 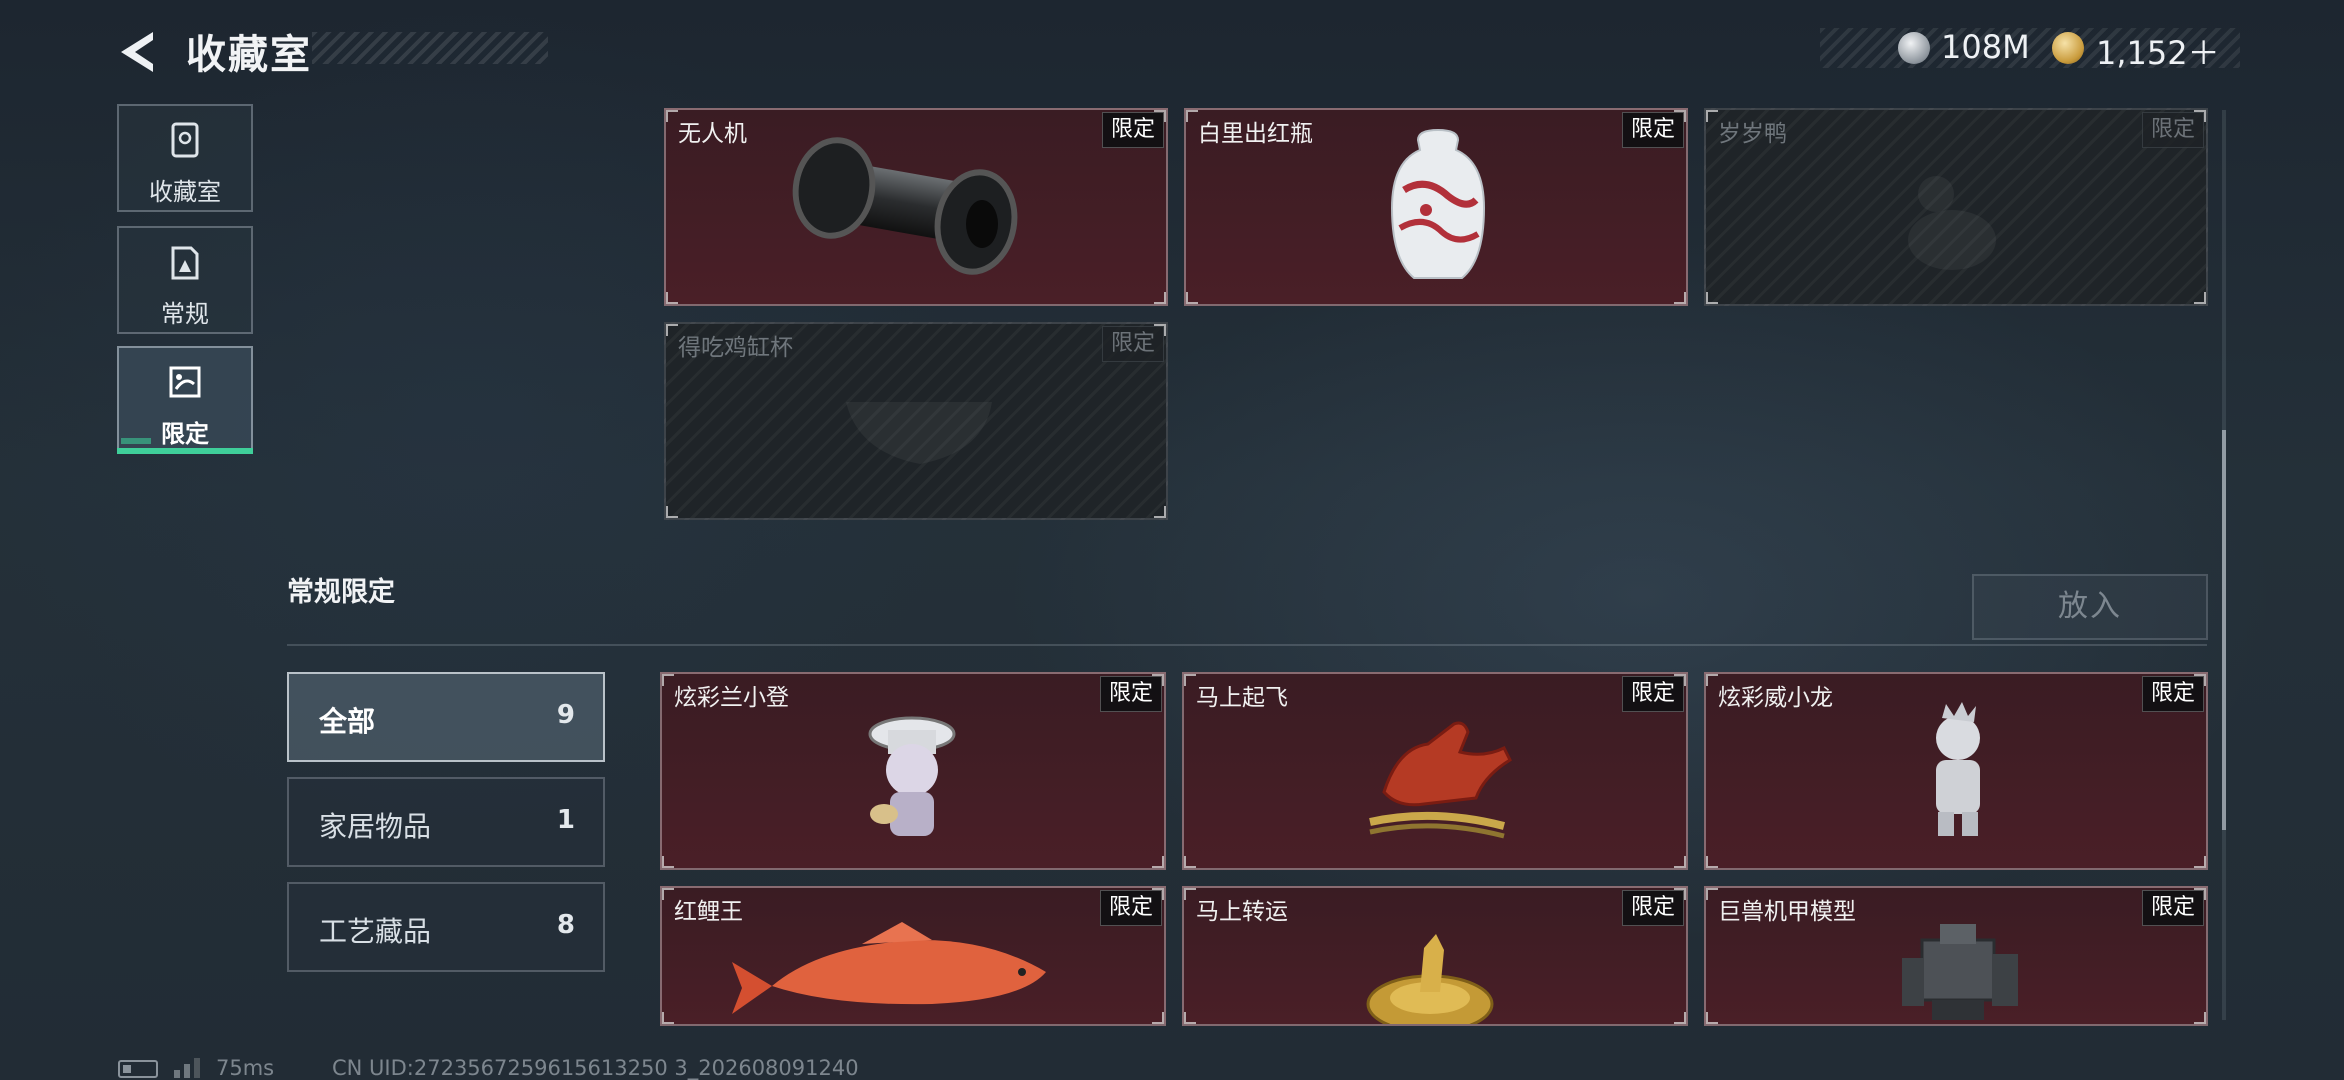 What do you see at coordinates (1787, 912) in the screenshot?
I see `card-name: 巨兽机甲模型` at bounding box center [1787, 912].